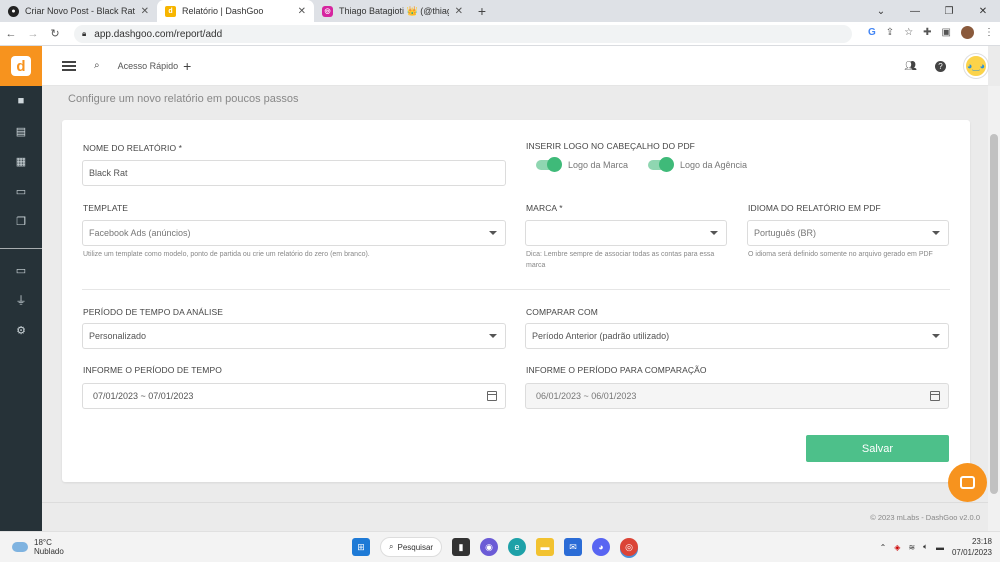  Describe the element at coordinates (877, 448) in the screenshot. I see `save-button: Salvar` at that location.